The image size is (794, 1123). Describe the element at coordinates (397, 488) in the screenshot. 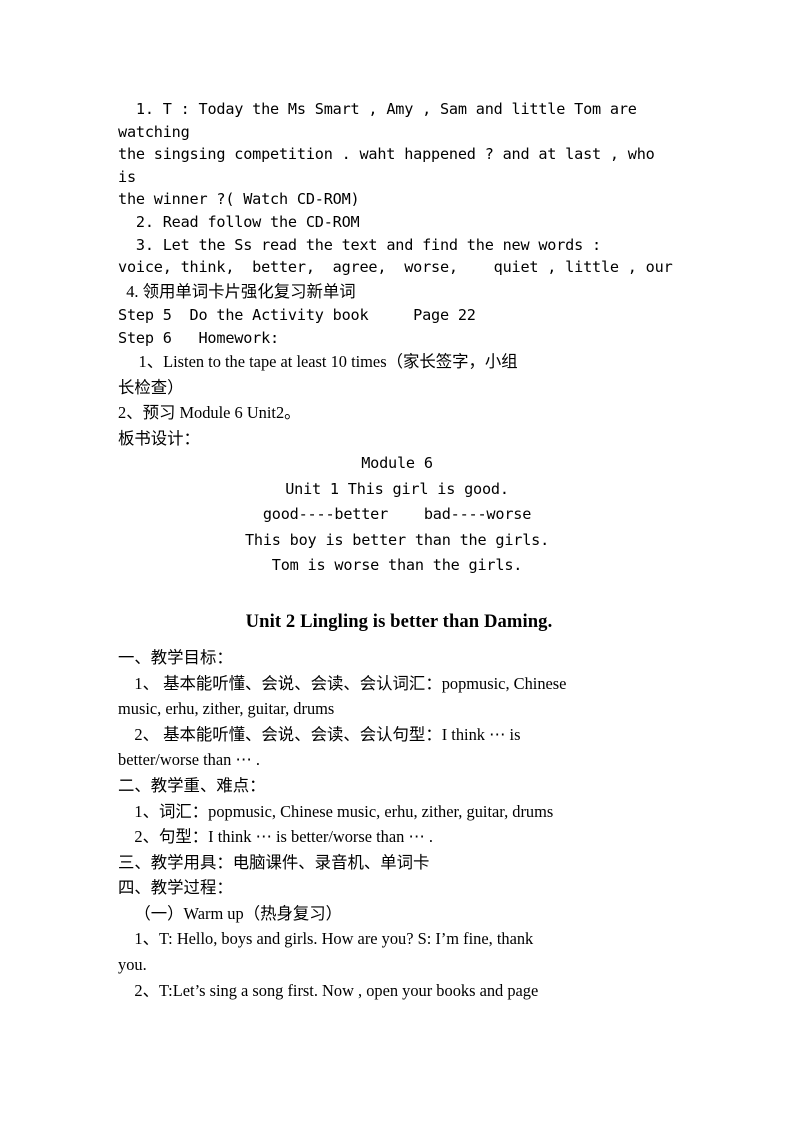

I see `board-line-unit: Unit 1 This girl is good.` at that location.